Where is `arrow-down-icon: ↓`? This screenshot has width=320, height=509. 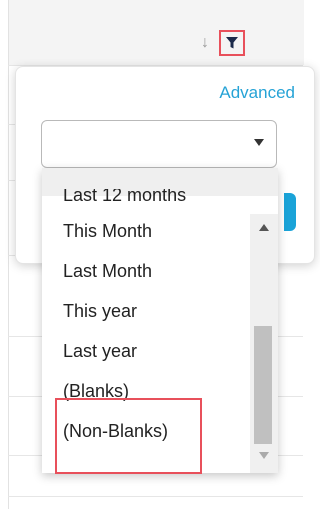 arrow-down-icon: ↓ is located at coordinates (205, 43).